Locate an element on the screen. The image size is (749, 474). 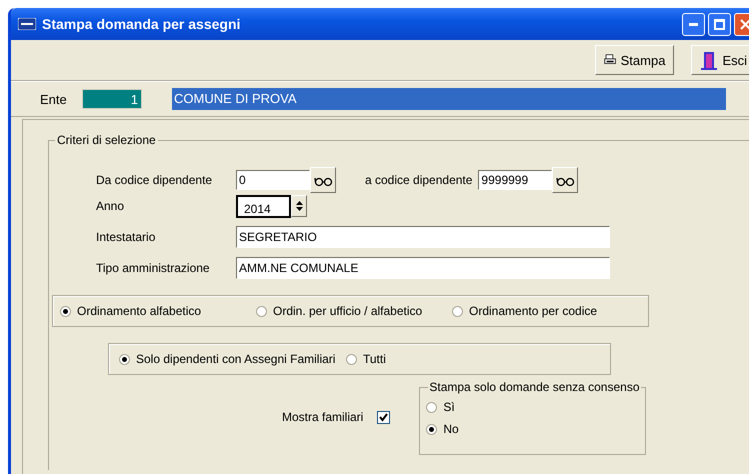
admin-type-field: AMM.NE COMUNALE is located at coordinates (423, 268).